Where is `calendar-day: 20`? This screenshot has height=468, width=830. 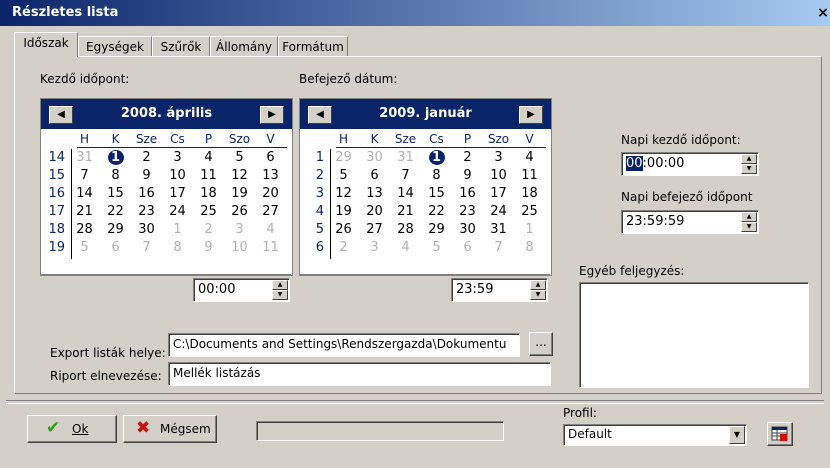 calendar-day: 20 is located at coordinates (270, 193).